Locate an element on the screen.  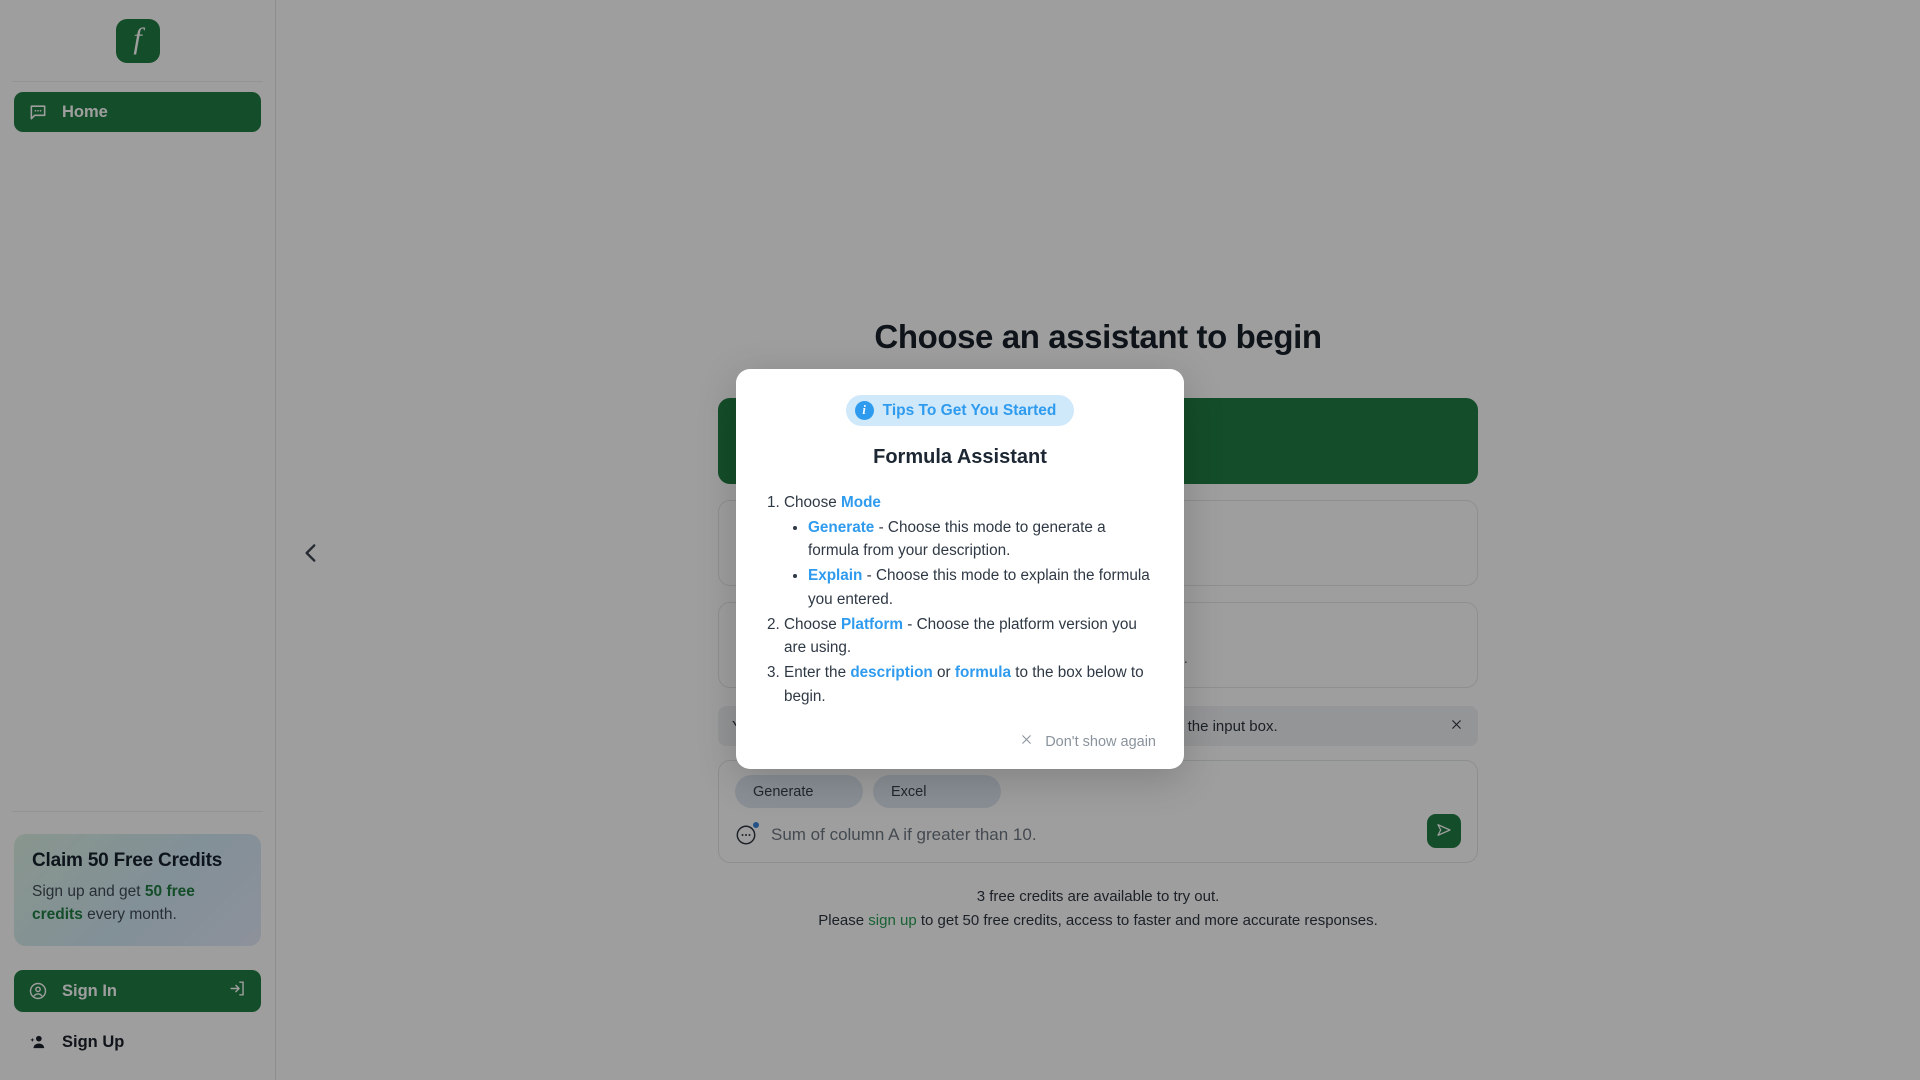
step2-keyword: Platform is located at coordinates (872, 624).